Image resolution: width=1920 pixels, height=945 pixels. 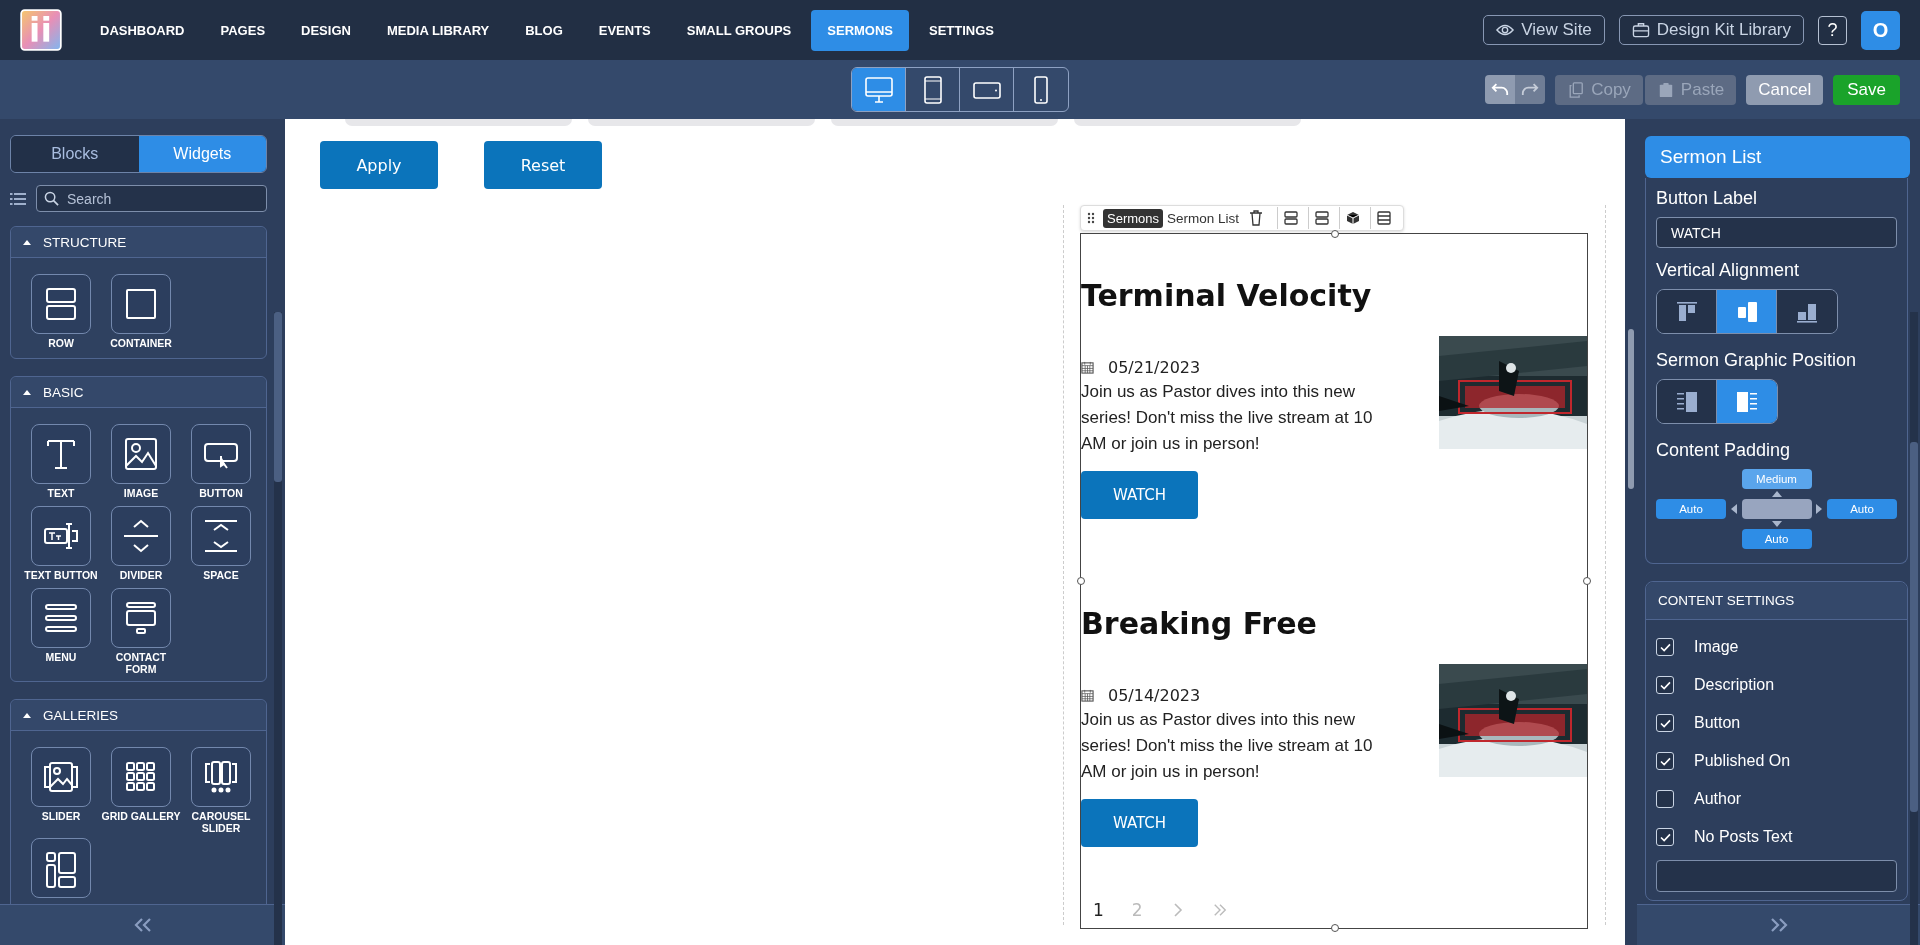 I want to click on field-label: Content Padding, so click(x=1724, y=450).